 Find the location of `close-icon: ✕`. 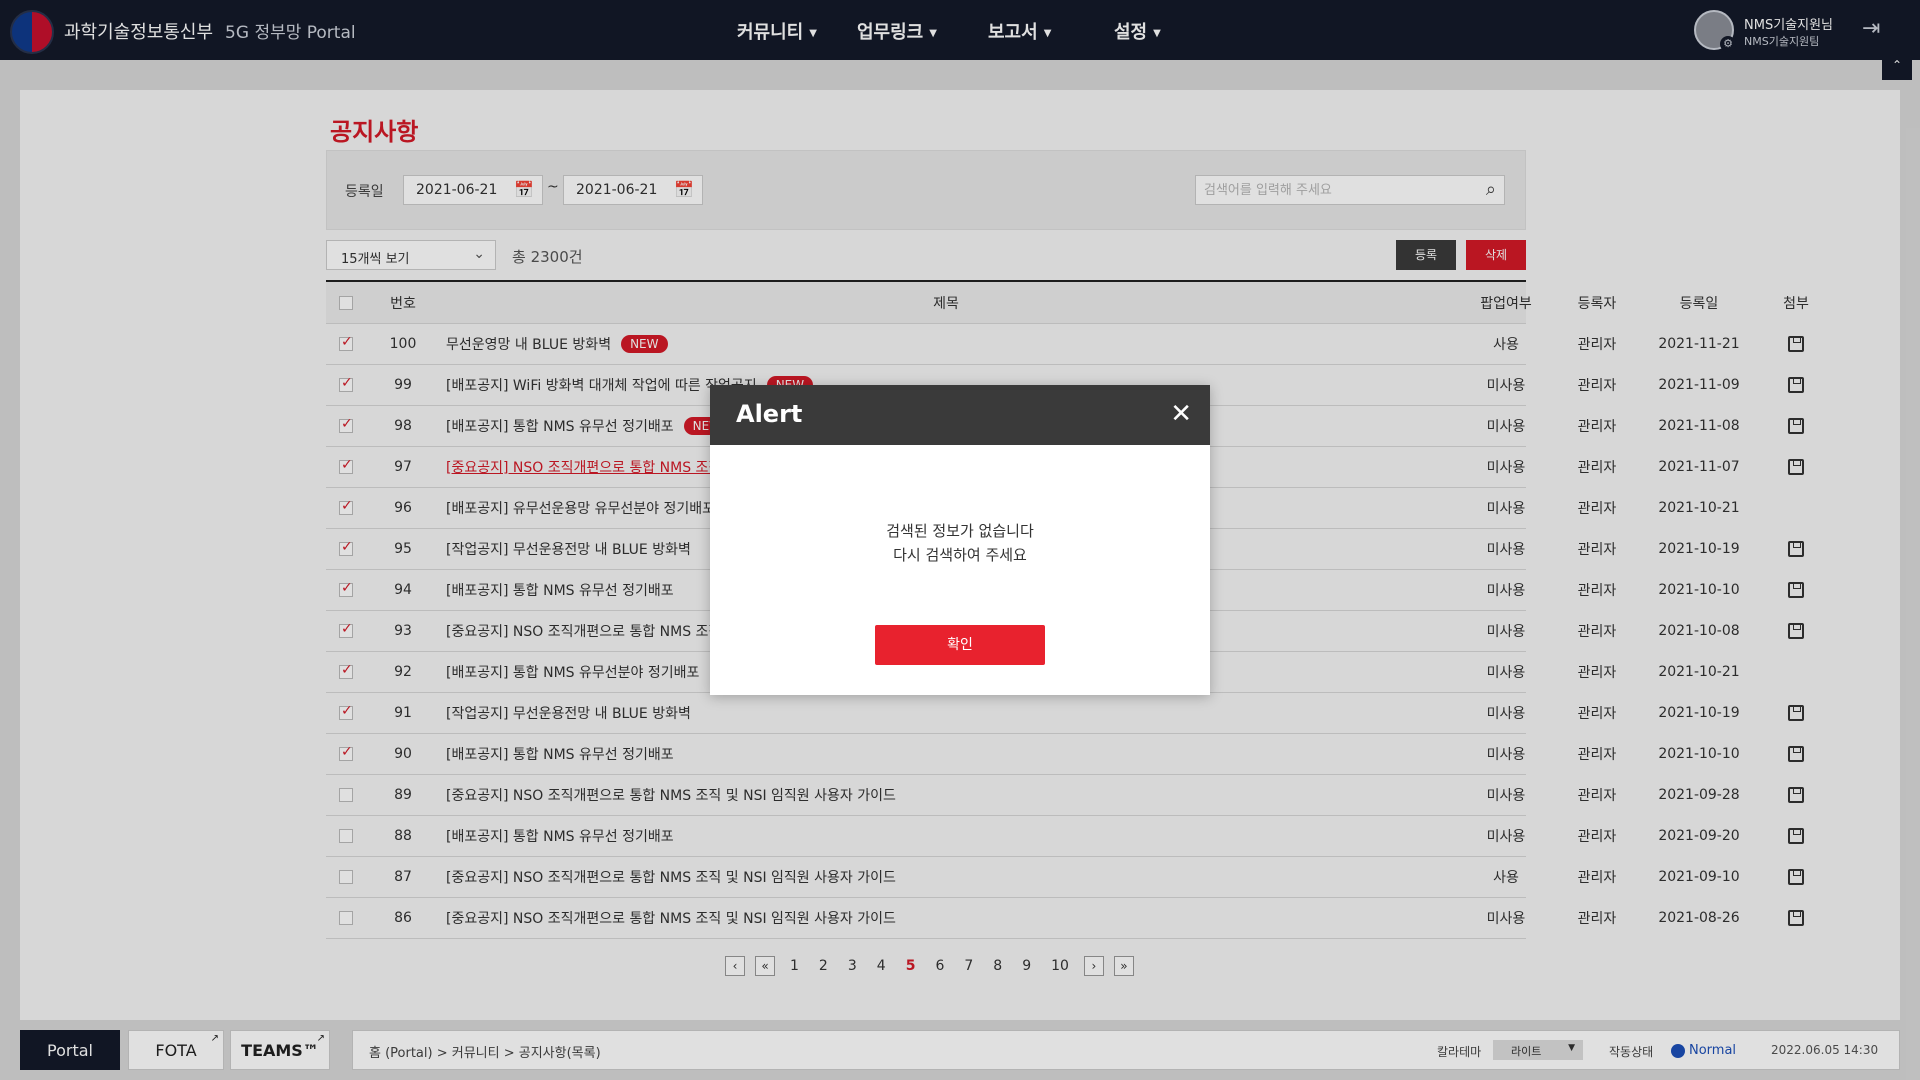

close-icon: ✕ is located at coordinates (1181, 414).